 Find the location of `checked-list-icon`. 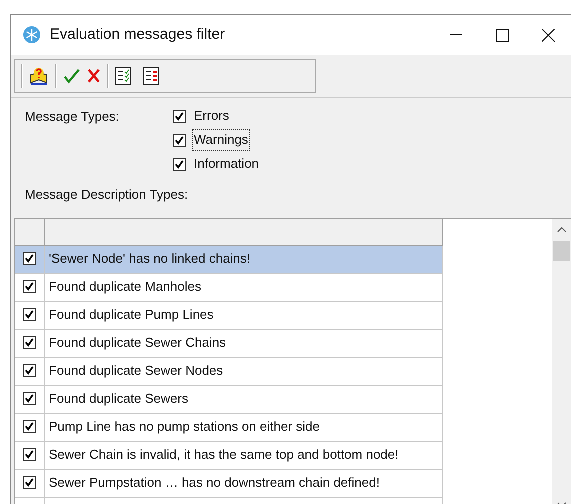

checked-list-icon is located at coordinates (123, 76).